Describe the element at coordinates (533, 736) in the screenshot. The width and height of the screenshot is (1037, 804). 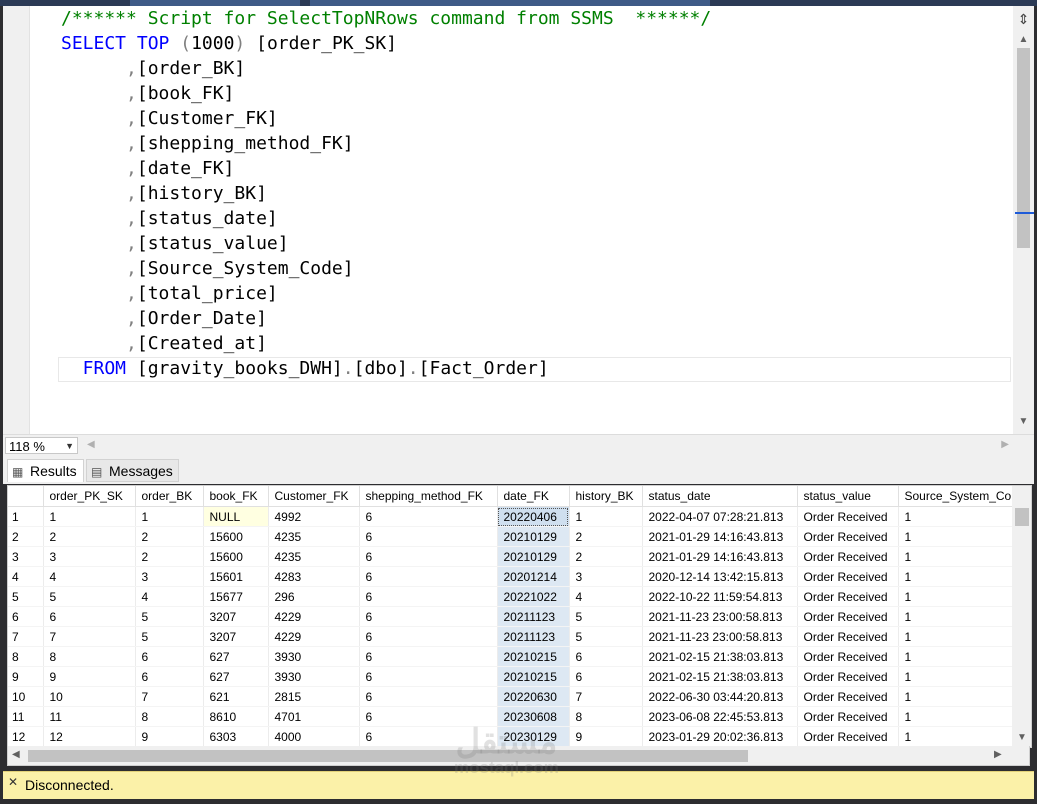
I see `table-cell: 20230129` at that location.